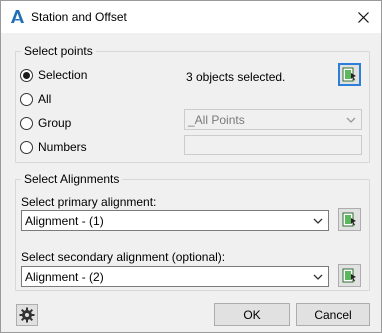 Image resolution: width=382 pixels, height=333 pixels. I want to click on pick-secondary-alignment-button, so click(349, 275).